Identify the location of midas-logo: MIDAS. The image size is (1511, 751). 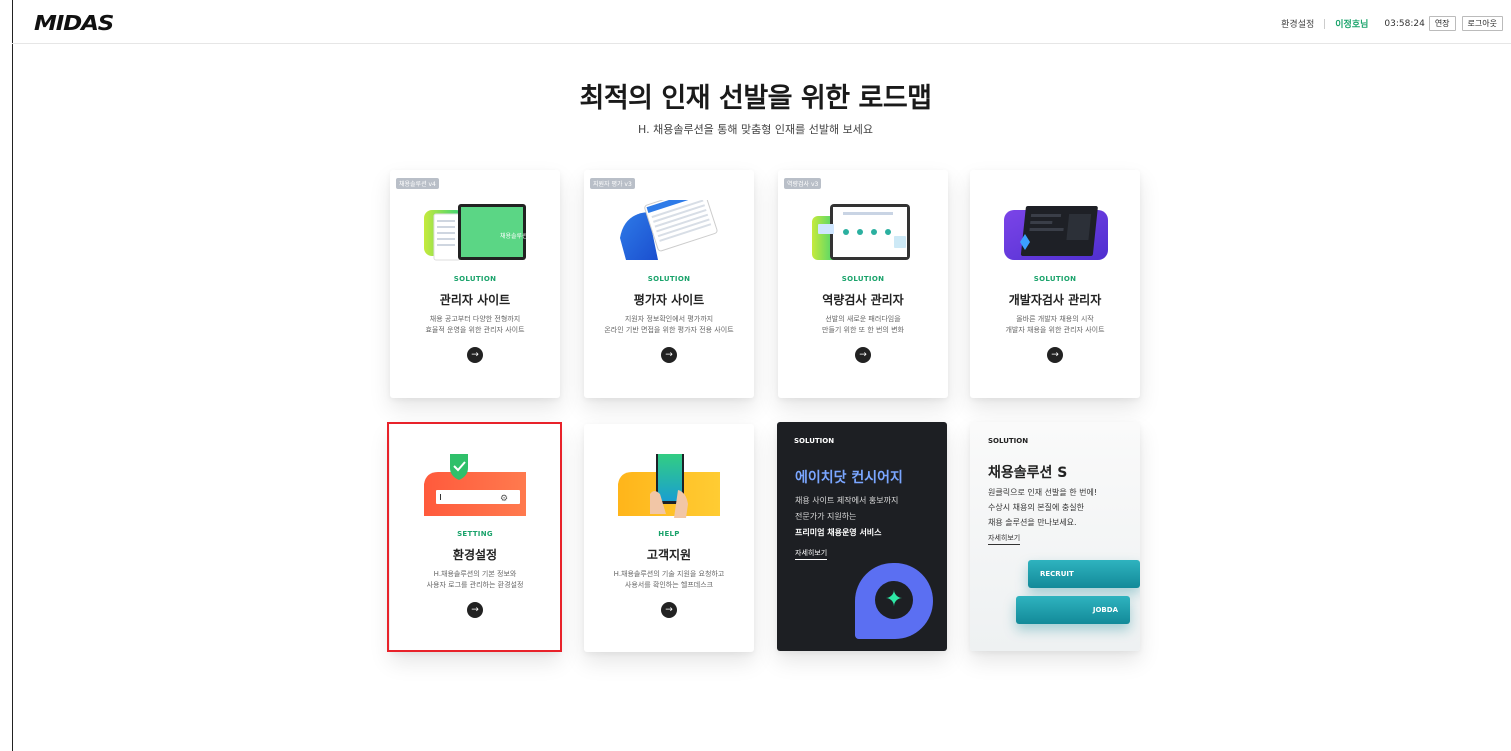
(74, 23).